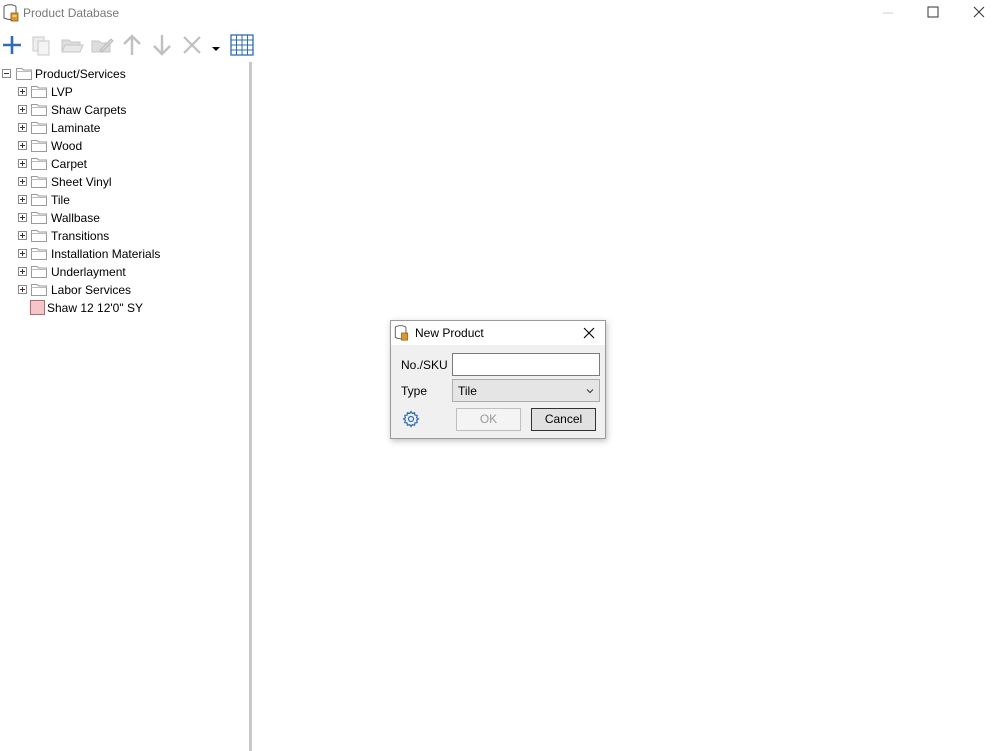  I want to click on window-title: Product Database, so click(71, 13).